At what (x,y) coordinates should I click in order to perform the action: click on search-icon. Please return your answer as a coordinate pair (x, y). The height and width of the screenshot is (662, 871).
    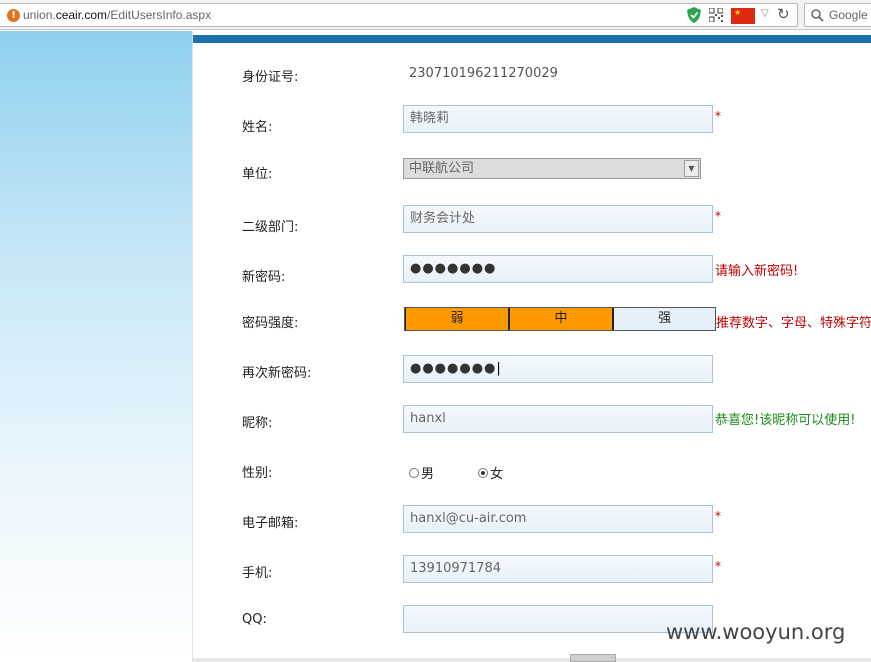
    Looking at the image, I should click on (817, 15).